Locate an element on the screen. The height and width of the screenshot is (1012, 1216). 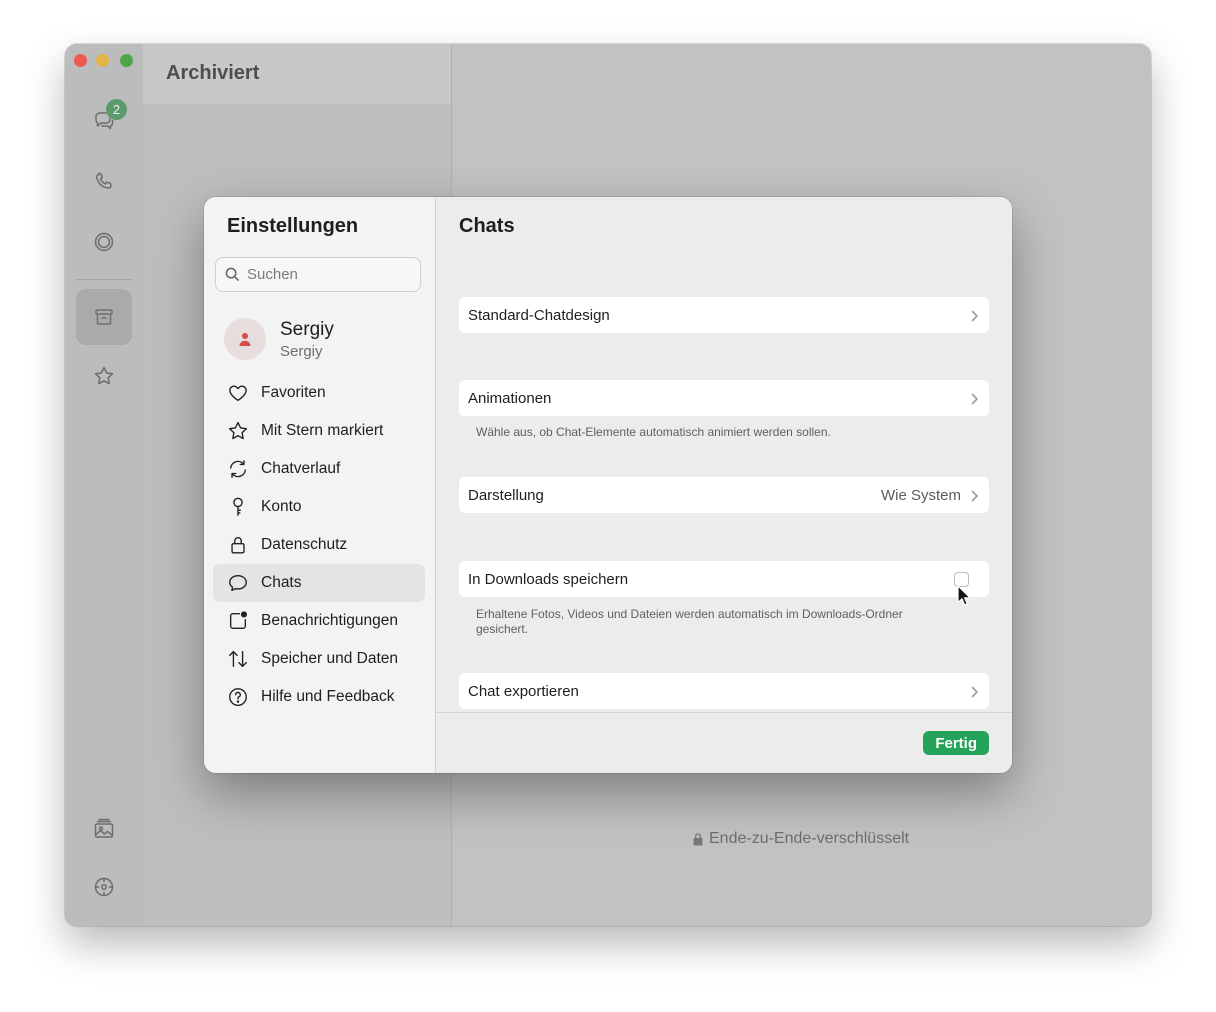
phone-icon is located at coordinates (103, 180).